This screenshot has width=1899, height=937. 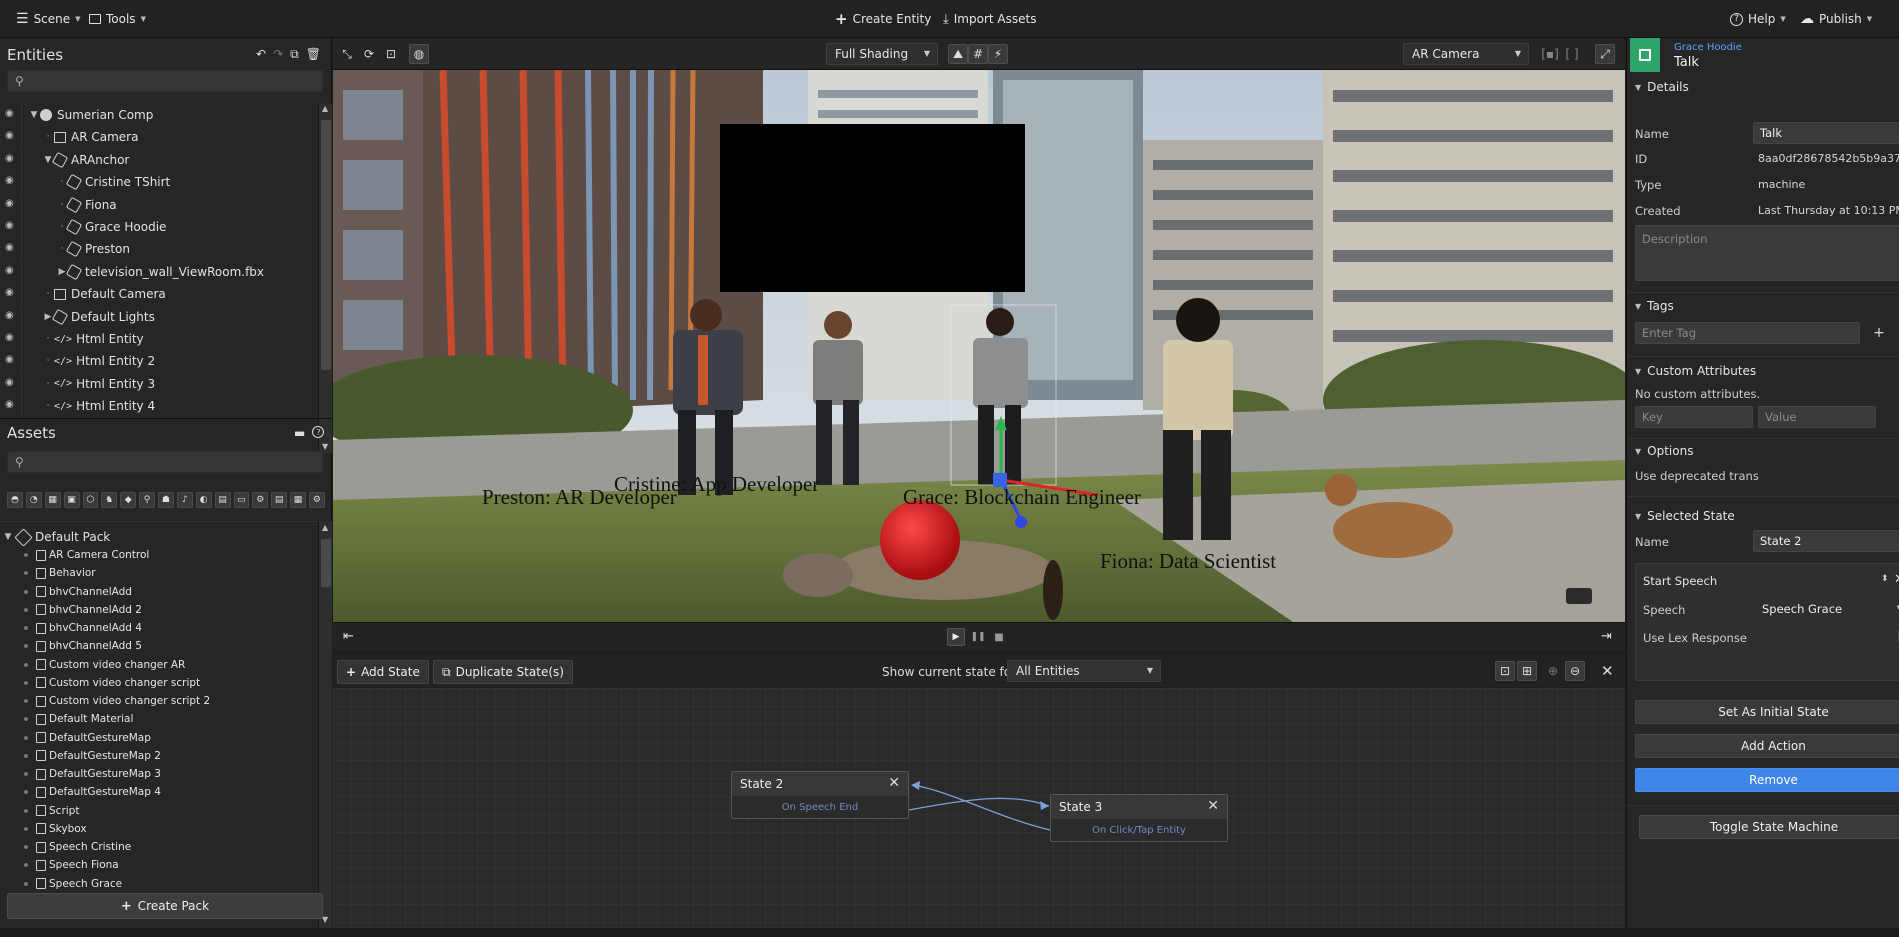 I want to click on assets-scrollbar: ▲ ▼, so click(x=325, y=724).